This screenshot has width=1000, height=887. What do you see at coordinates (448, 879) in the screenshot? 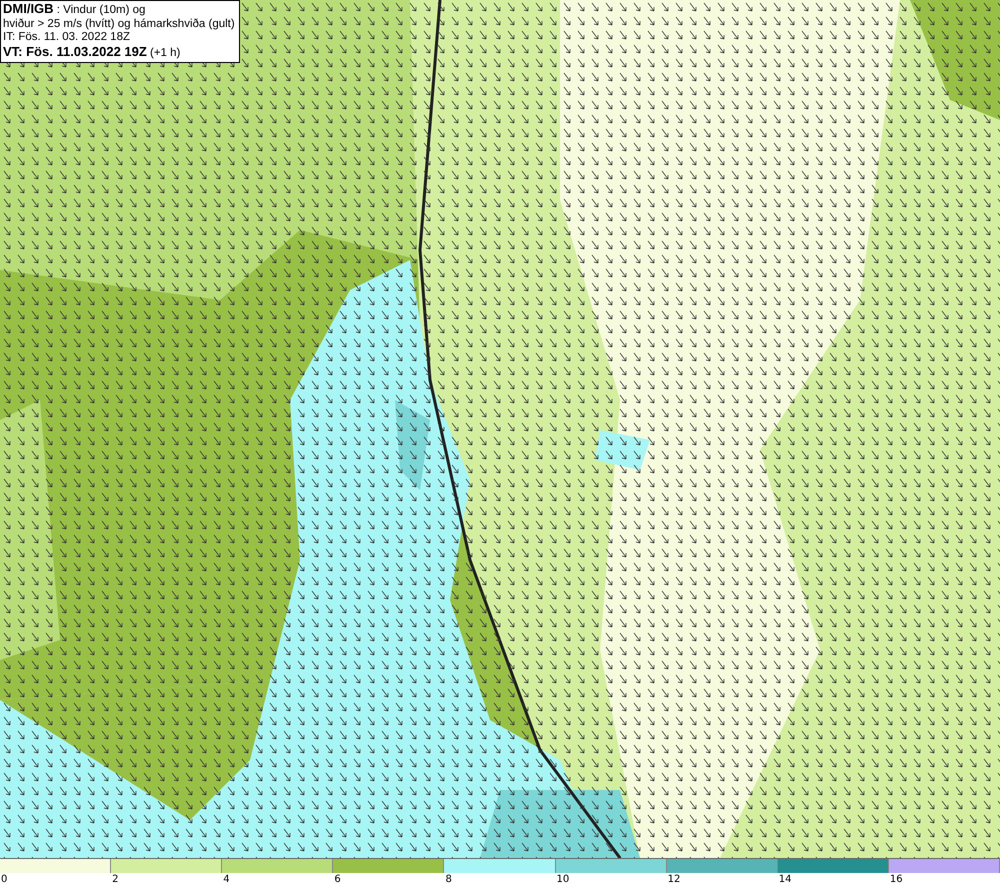
I see `legend-label: 8` at bounding box center [448, 879].